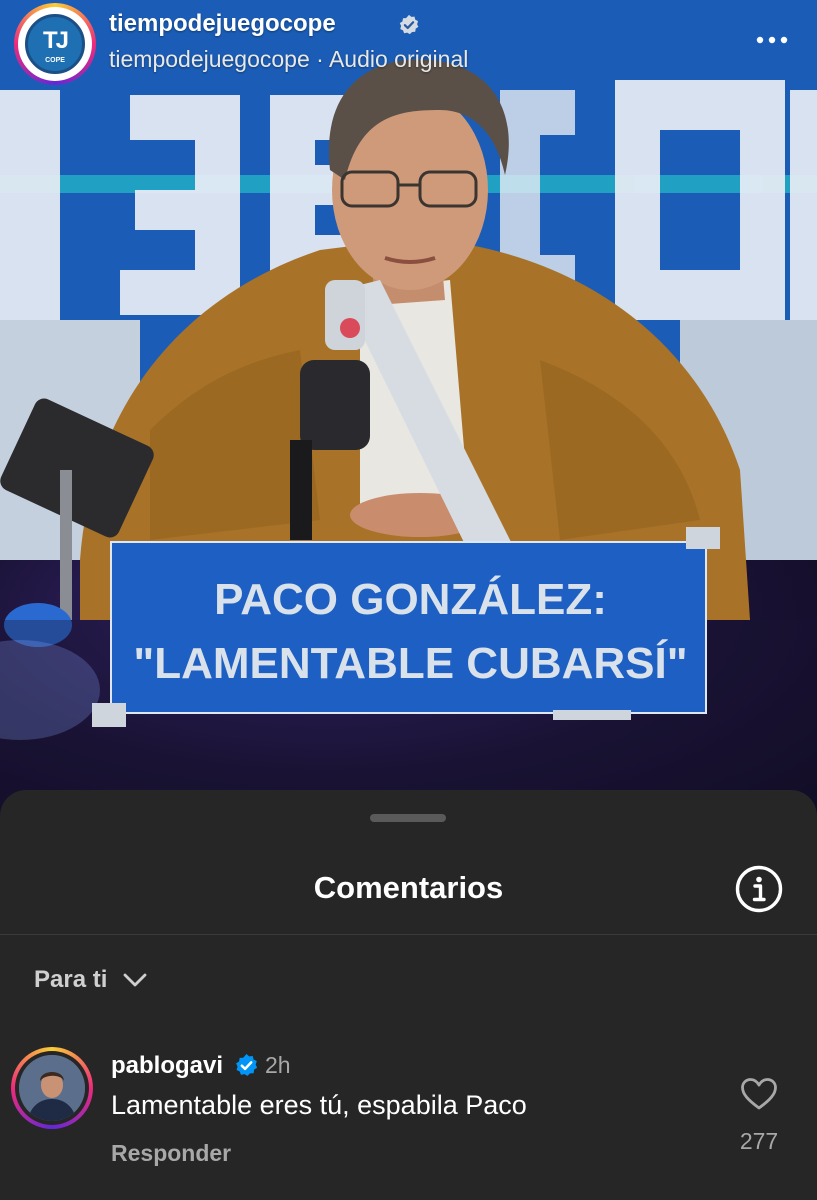  What do you see at coordinates (55, 40) in the screenshot?
I see `logo-initials: TJ` at bounding box center [55, 40].